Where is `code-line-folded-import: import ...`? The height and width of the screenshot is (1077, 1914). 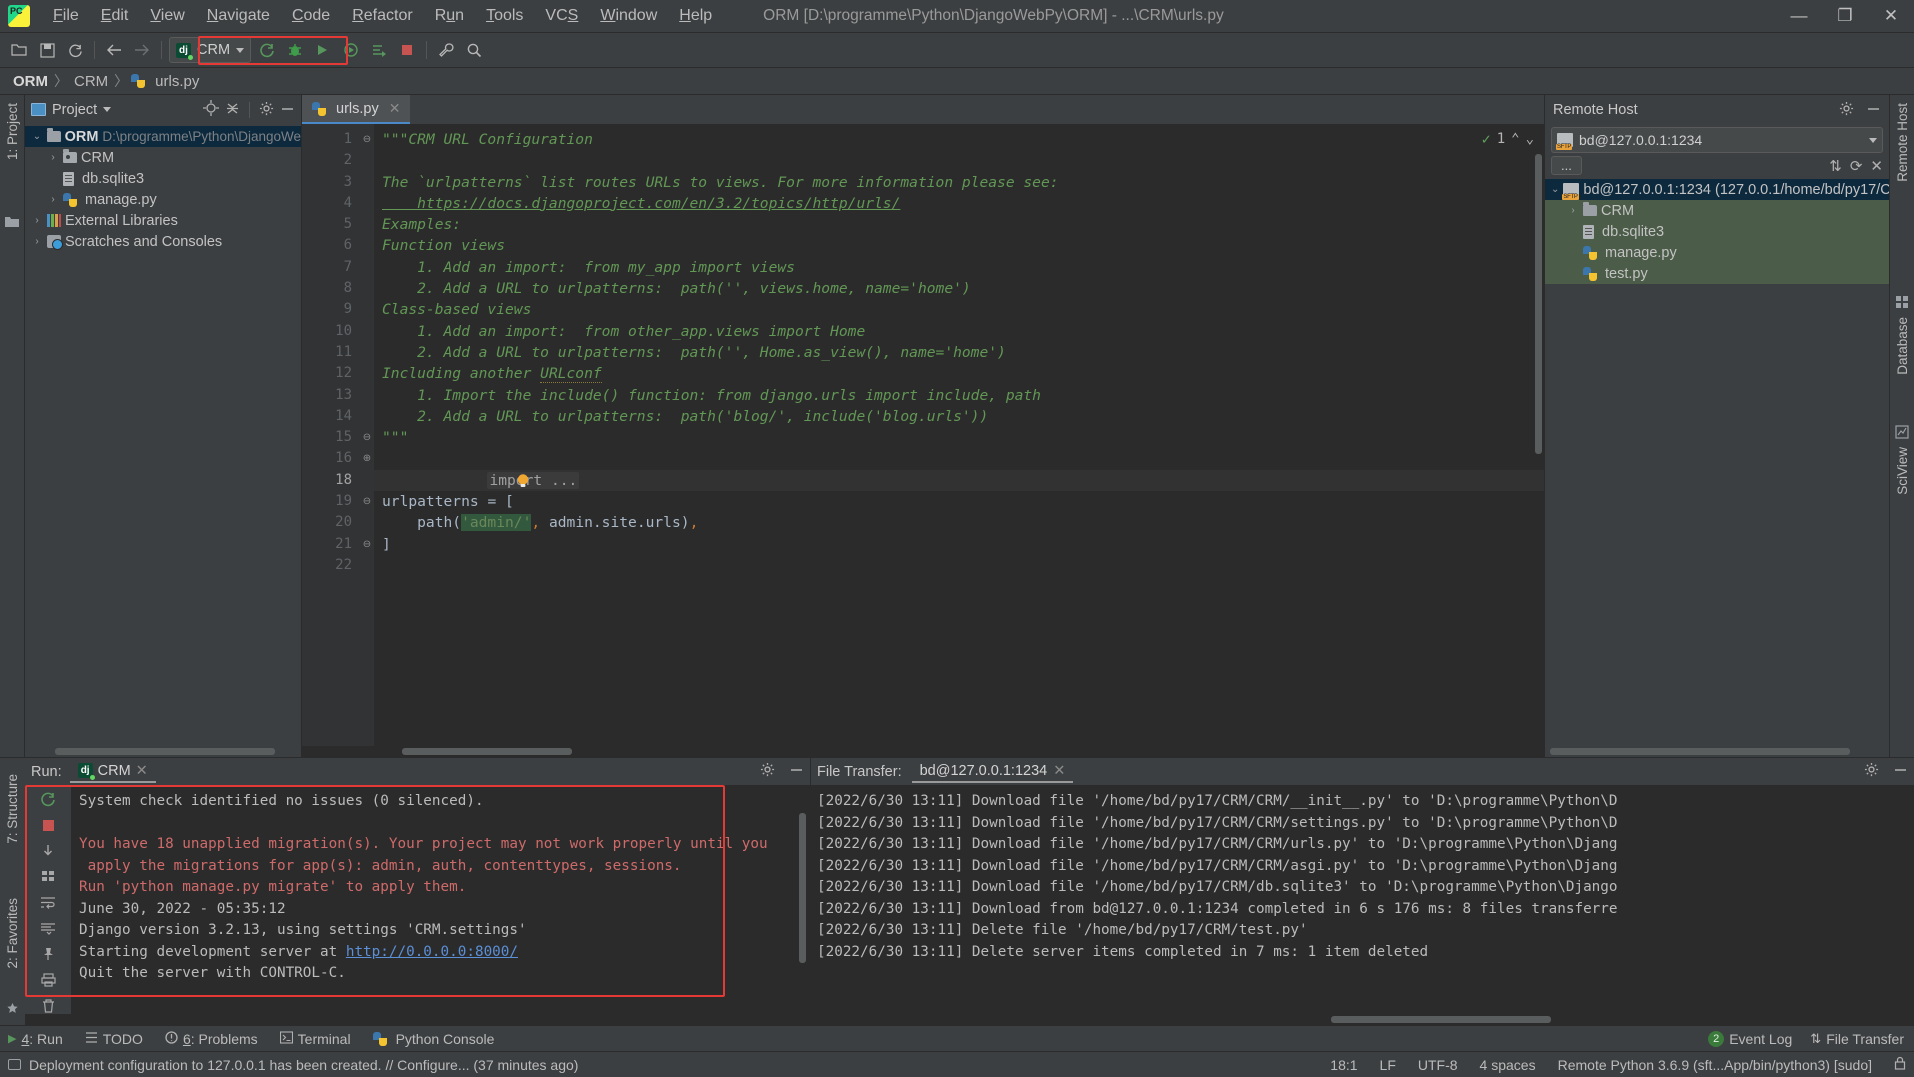 code-line-folded-import: import ... is located at coordinates (959, 468).